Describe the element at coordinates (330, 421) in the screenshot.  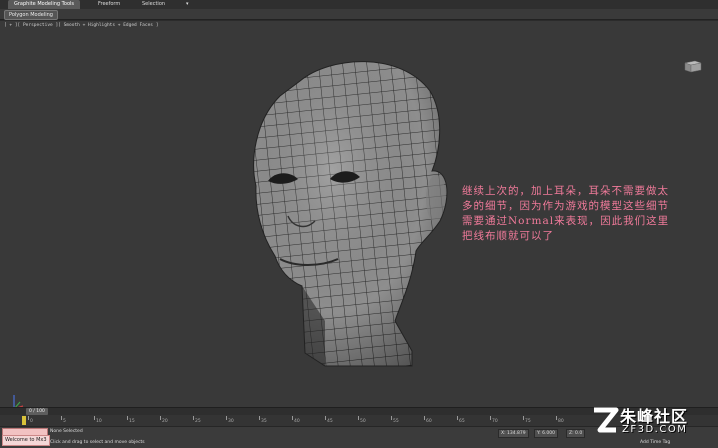
I see `ruler-label: 45` at that location.